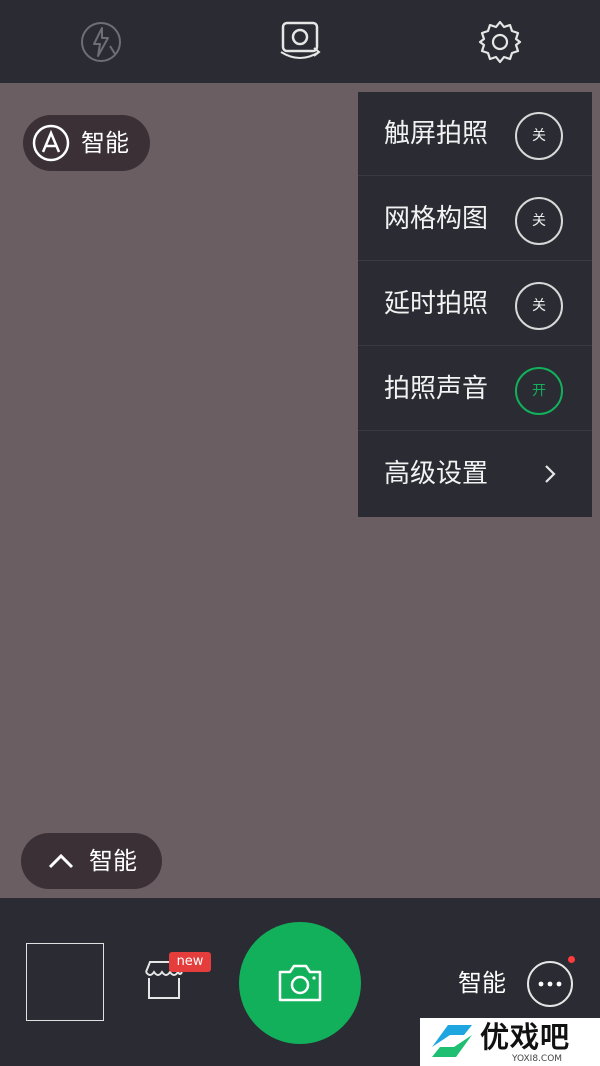 The width and height of the screenshot is (600, 1066). I want to click on new-badge: new, so click(190, 962).